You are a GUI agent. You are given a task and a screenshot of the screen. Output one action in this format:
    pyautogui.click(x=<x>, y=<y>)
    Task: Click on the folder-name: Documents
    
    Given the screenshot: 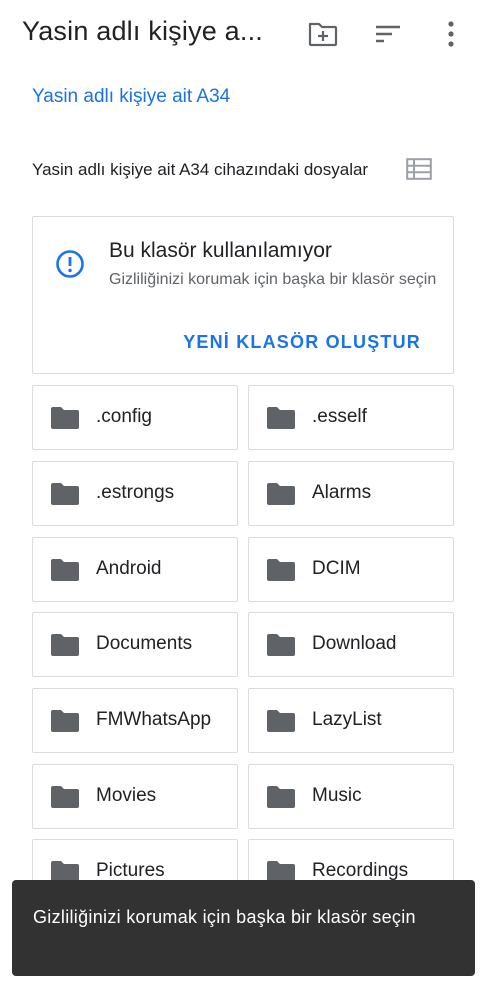 What is the action you would take?
    pyautogui.click(x=144, y=643)
    